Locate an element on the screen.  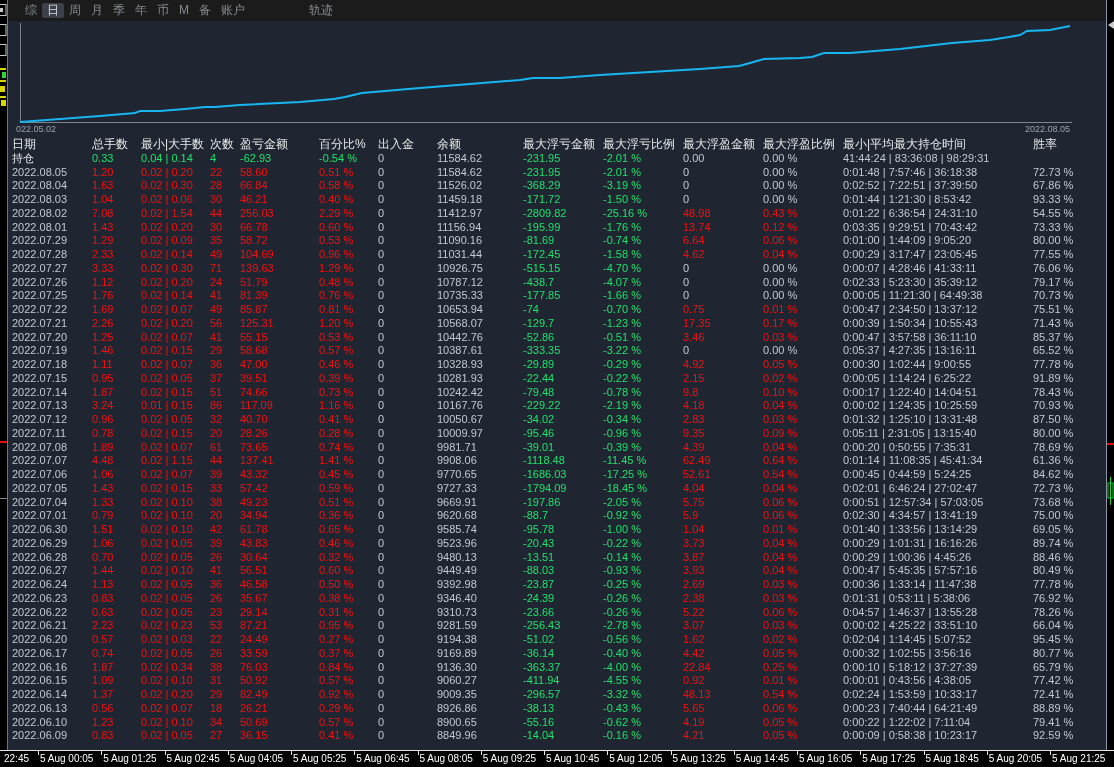
table-cell-text: -34.02 is located at coordinates (539, 420).